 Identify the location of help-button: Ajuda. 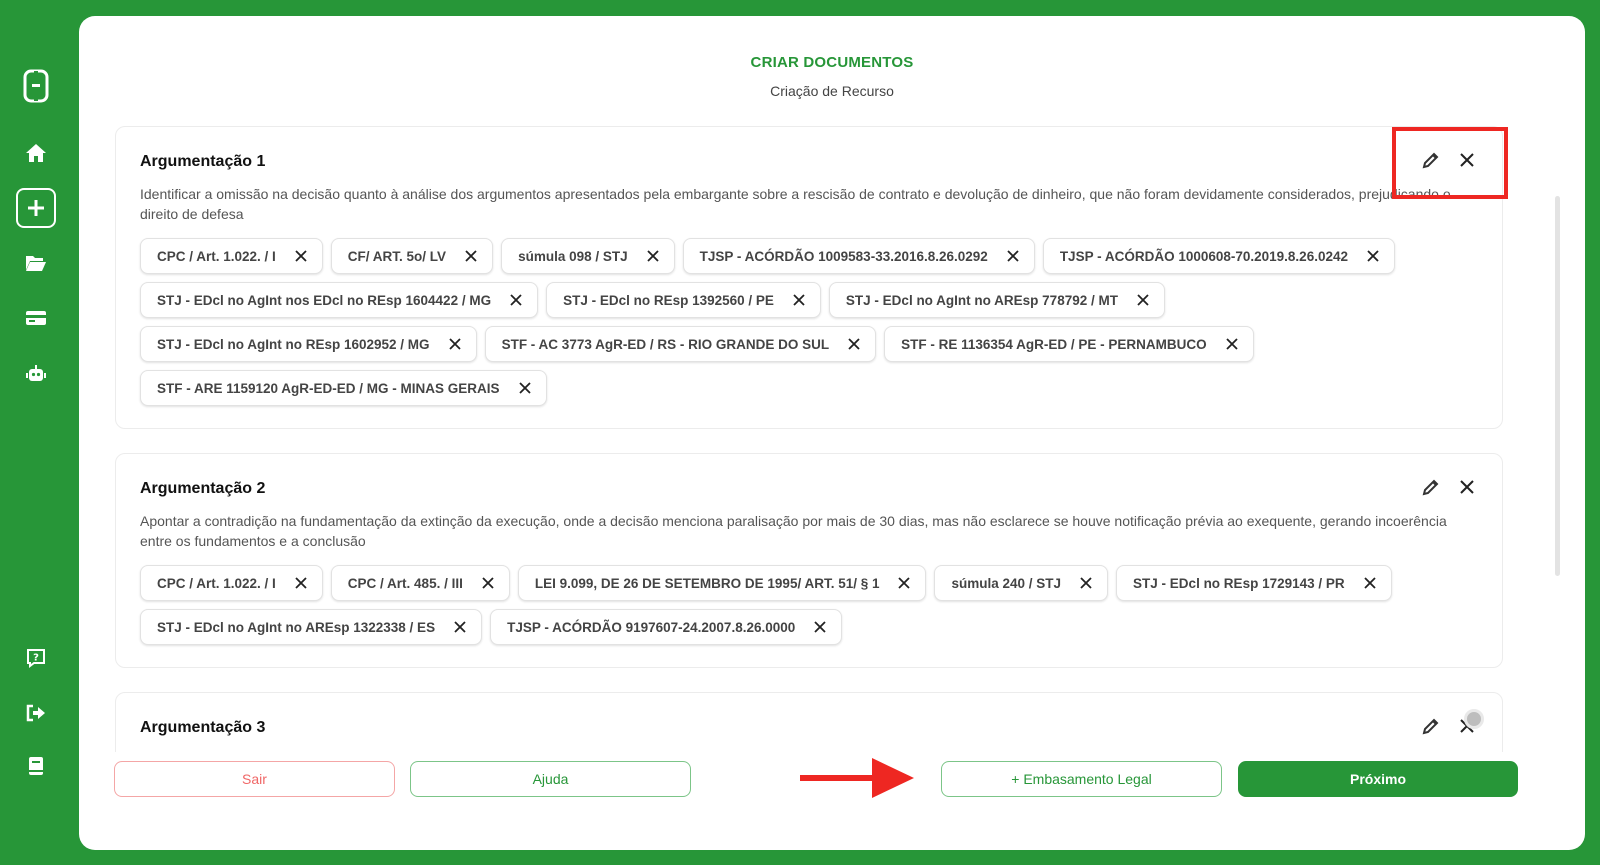
(550, 779).